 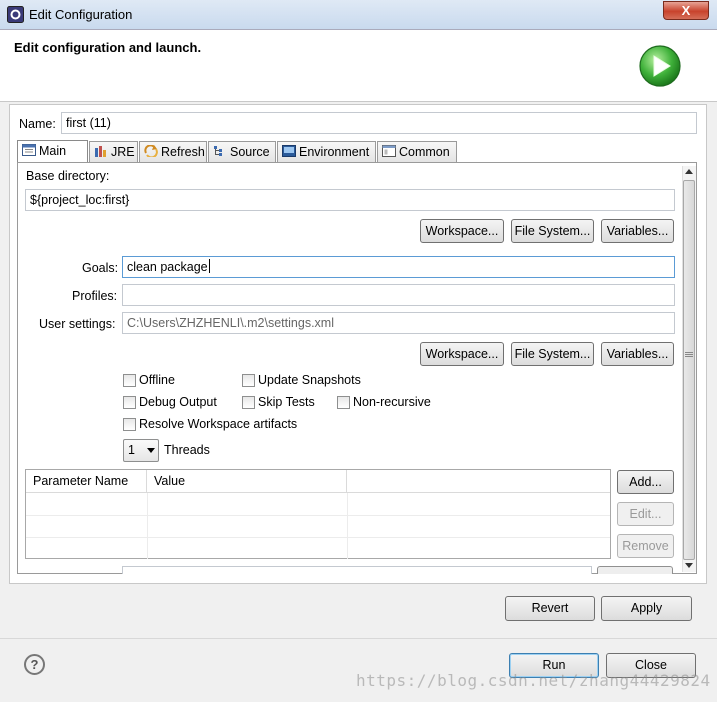 I want to click on goals-field-value: clean package, so click(x=167, y=267).